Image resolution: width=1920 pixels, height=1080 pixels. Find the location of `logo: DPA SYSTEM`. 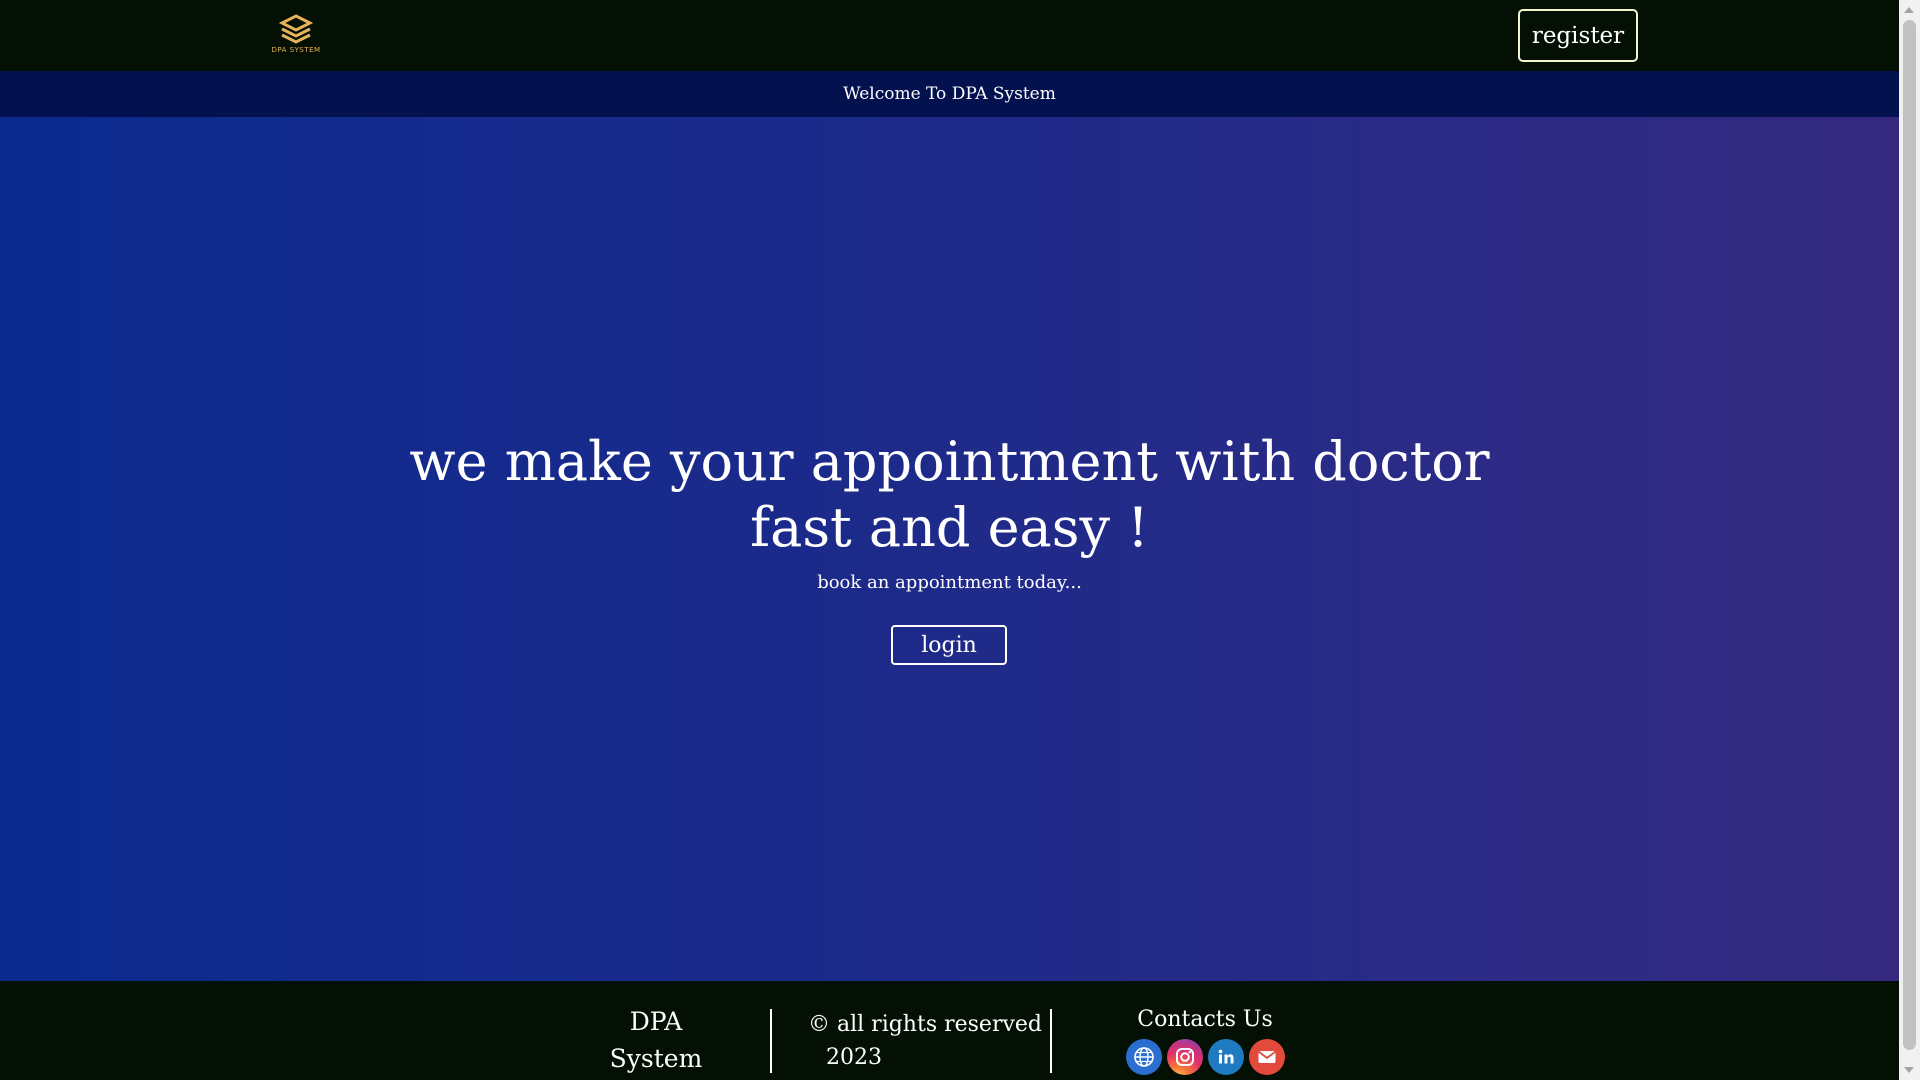

logo: DPA SYSTEM is located at coordinates (296, 38).